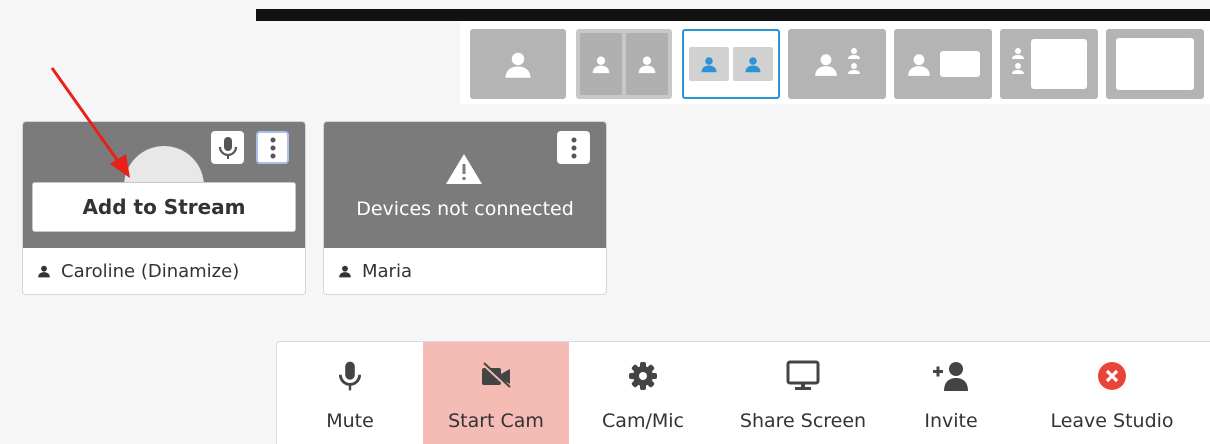 Image resolution: width=1210 pixels, height=444 pixels. What do you see at coordinates (643, 421) in the screenshot?
I see `cam-mic-label: Cam/Mic` at bounding box center [643, 421].